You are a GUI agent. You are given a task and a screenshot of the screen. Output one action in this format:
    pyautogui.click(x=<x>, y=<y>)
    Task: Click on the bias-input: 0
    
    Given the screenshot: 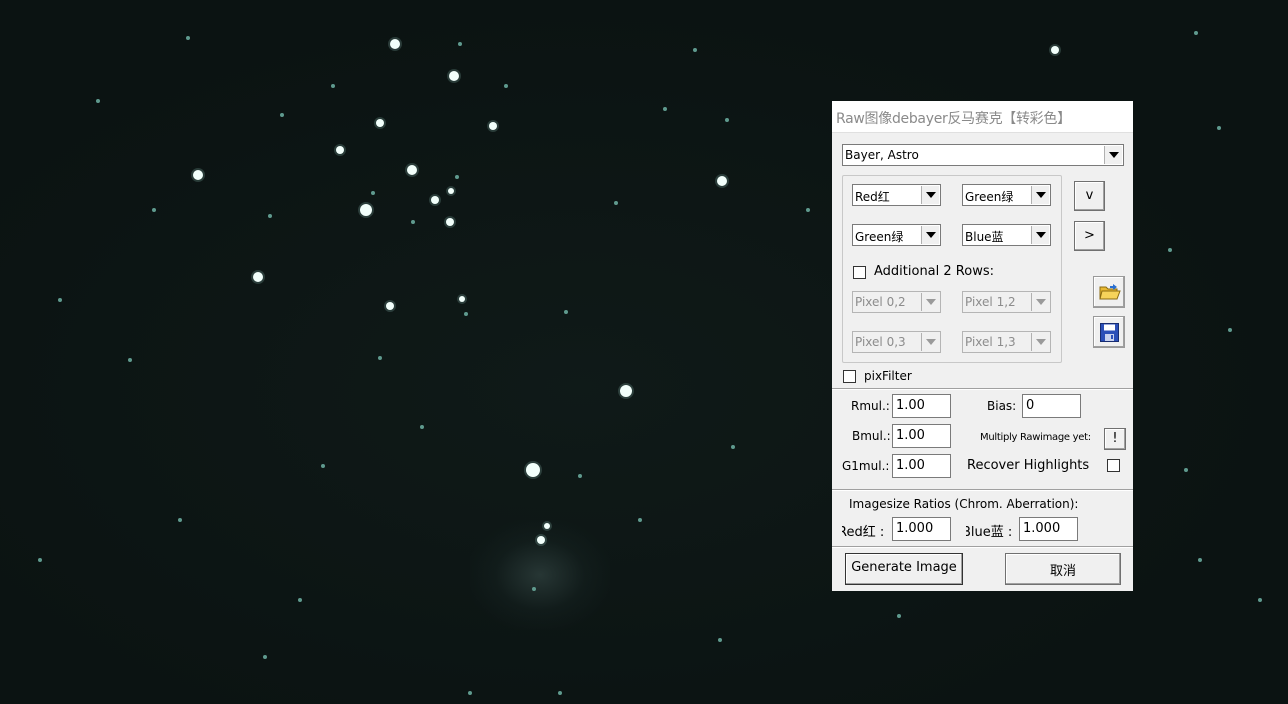 What is the action you would take?
    pyautogui.click(x=1051, y=406)
    